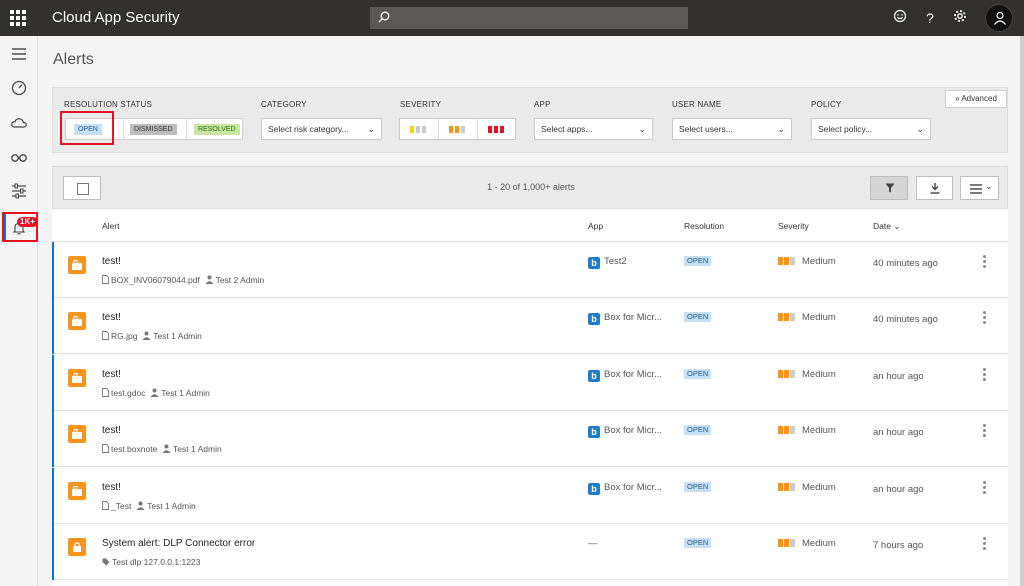 The image size is (1024, 586). What do you see at coordinates (321, 129) in the screenshot?
I see `category-select: Select risk category... ⌄` at bounding box center [321, 129].